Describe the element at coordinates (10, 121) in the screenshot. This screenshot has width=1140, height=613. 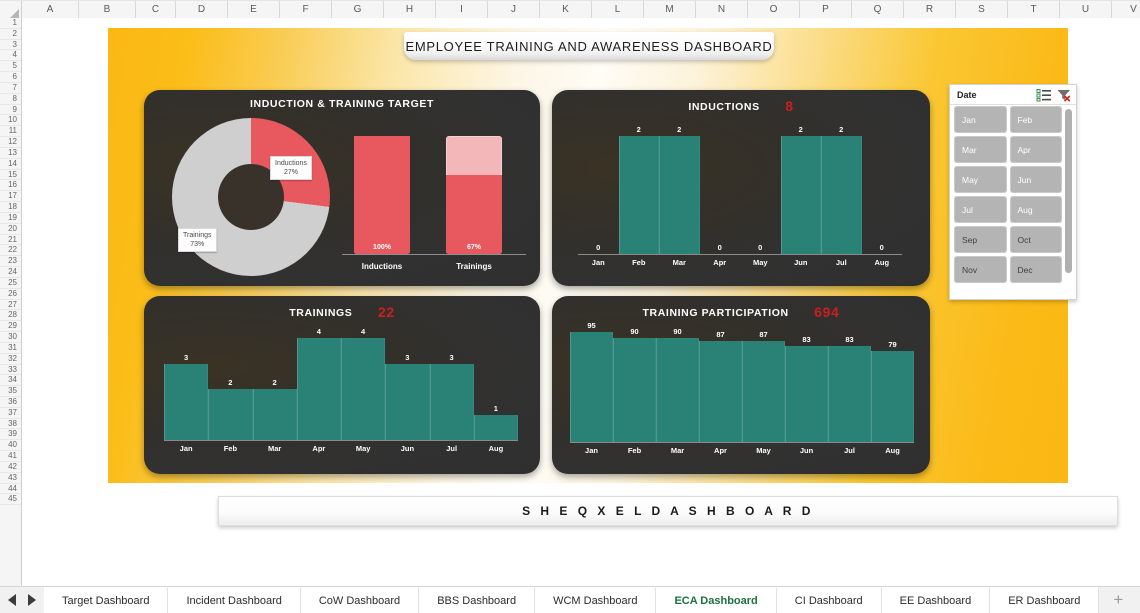
I see `row-header-10: 10` at that location.